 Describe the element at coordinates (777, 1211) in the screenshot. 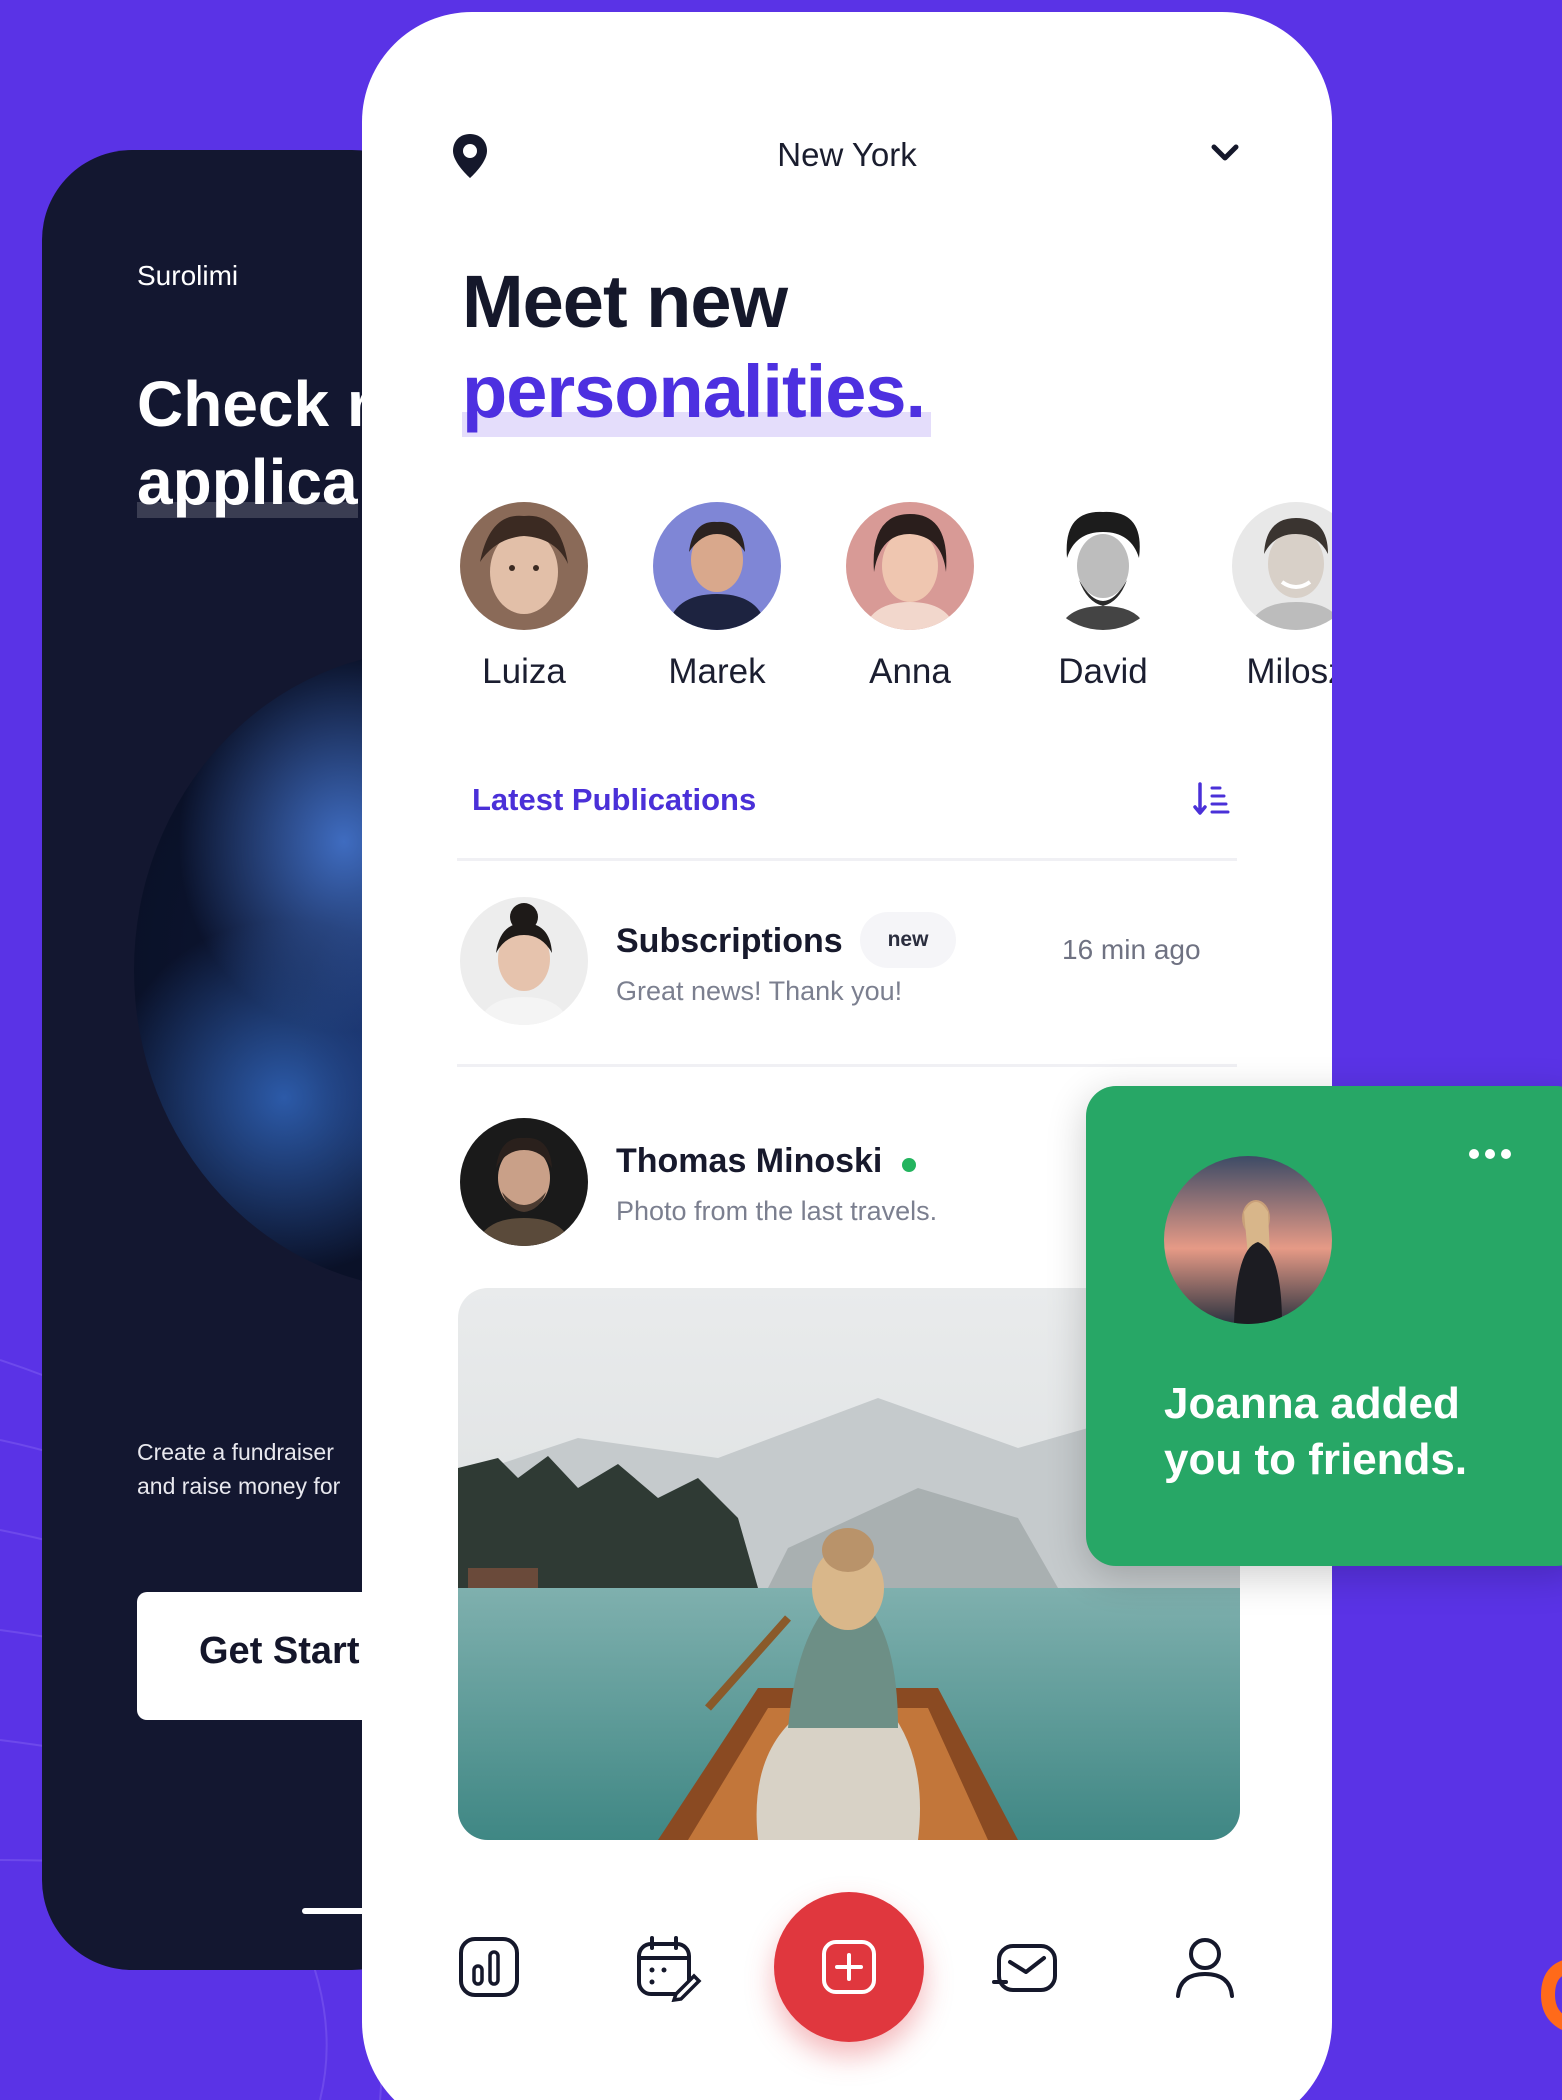

I see `feed-item-subtitle: Photo from the last travels.` at that location.